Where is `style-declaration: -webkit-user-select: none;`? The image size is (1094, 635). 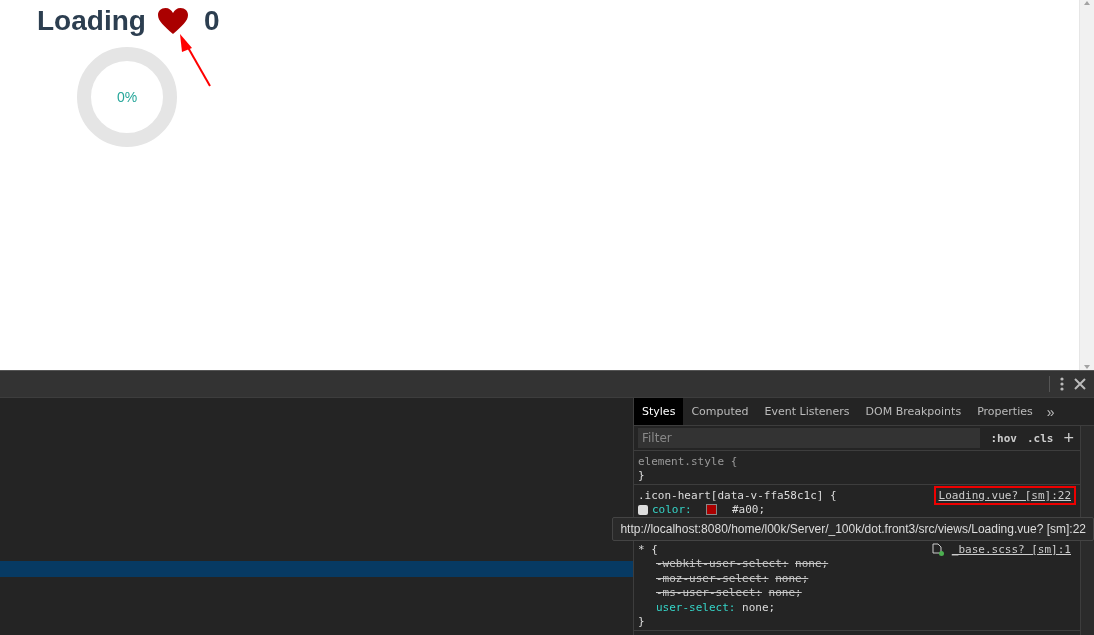 style-declaration: -webkit-user-select: none; is located at coordinates (857, 563).